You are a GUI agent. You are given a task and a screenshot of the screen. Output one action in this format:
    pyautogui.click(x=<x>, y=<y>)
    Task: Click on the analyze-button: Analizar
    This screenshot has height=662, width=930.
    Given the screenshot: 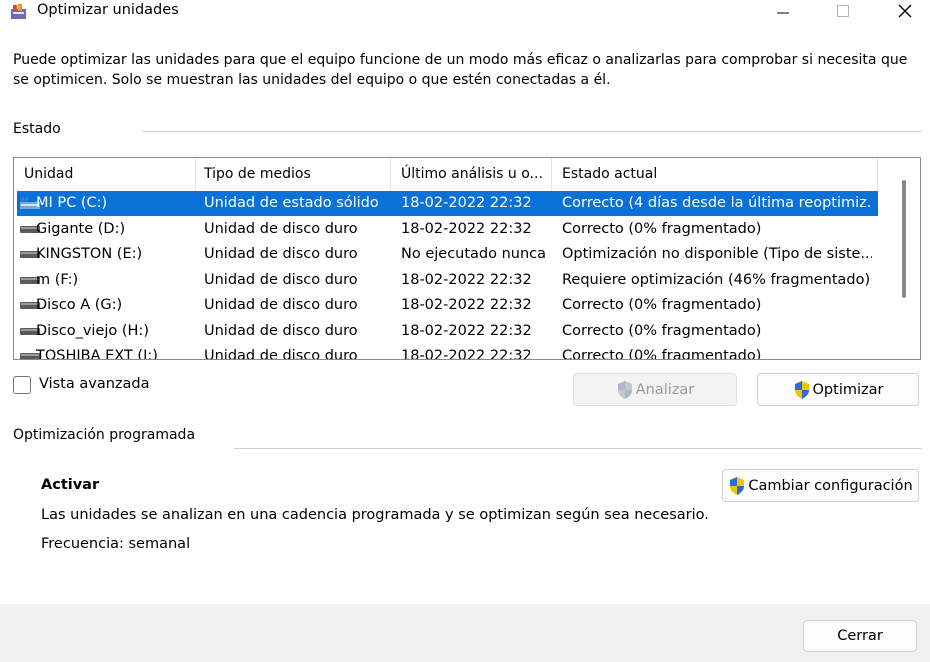 What is the action you would take?
    pyautogui.click(x=655, y=389)
    